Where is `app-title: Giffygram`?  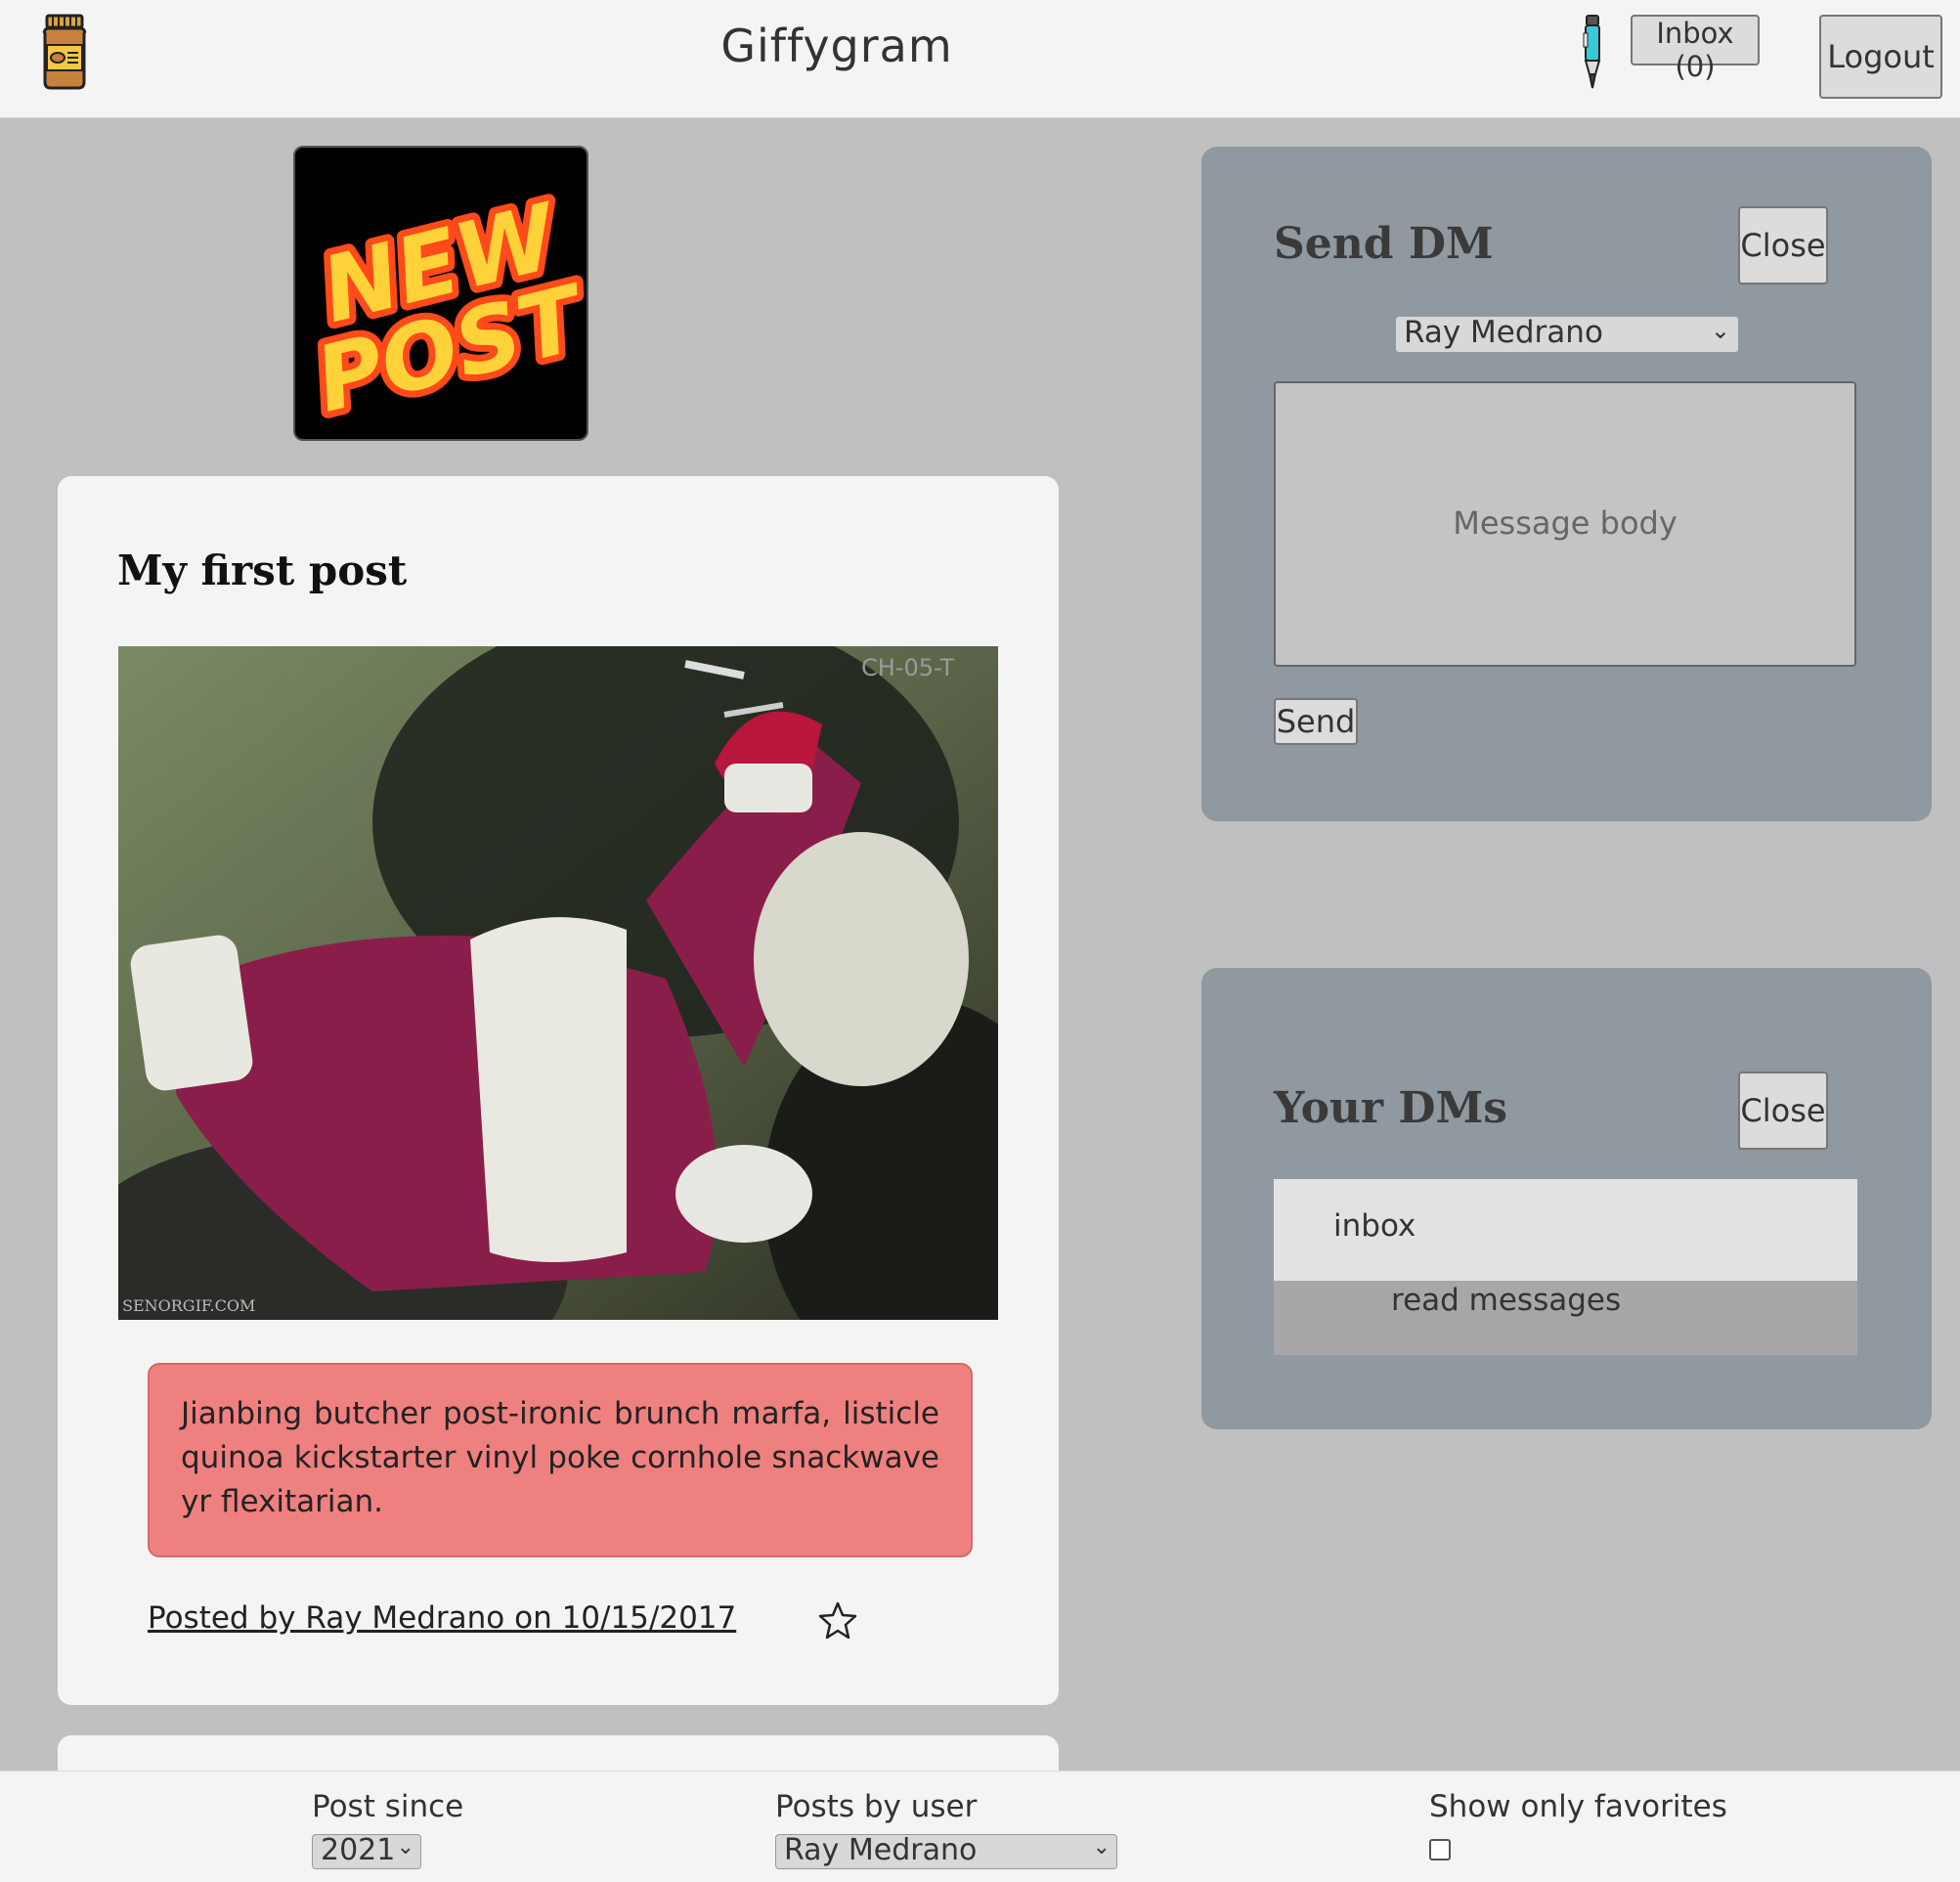 app-title: Giffygram is located at coordinates (836, 46).